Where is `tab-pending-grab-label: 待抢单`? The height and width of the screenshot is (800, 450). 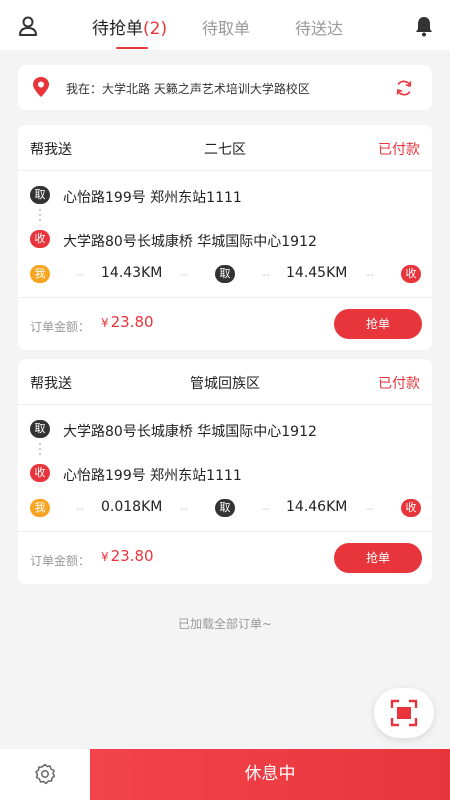 tab-pending-grab-label: 待抢单 is located at coordinates (117, 29).